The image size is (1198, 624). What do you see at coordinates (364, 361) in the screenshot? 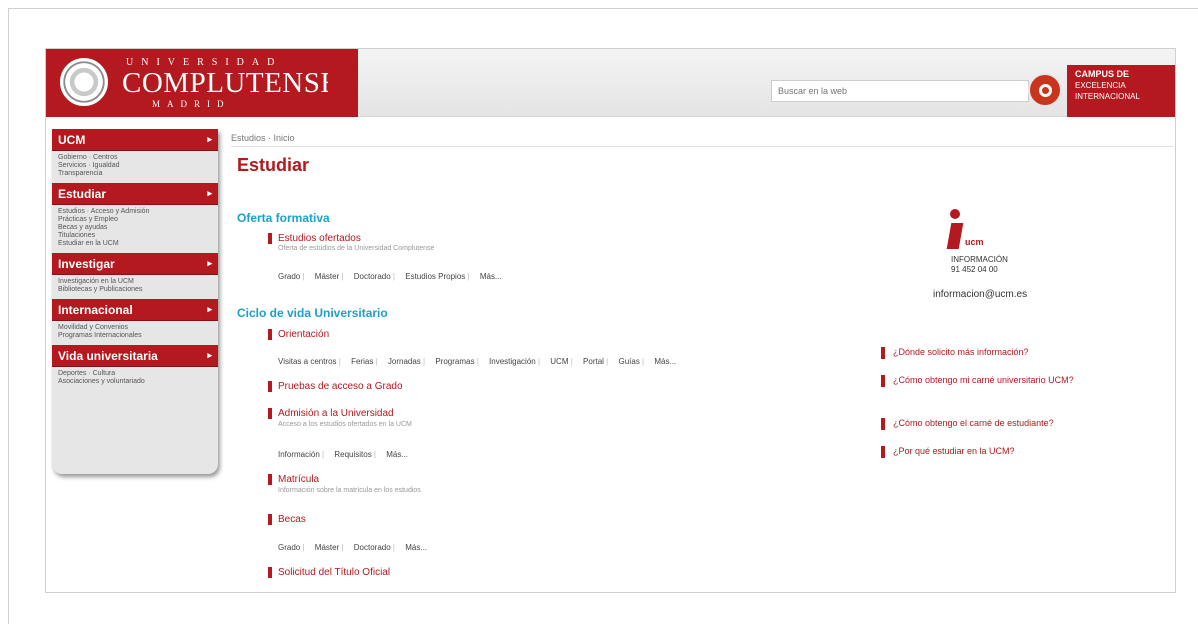
I see `link-ferias: Ferias` at bounding box center [364, 361].